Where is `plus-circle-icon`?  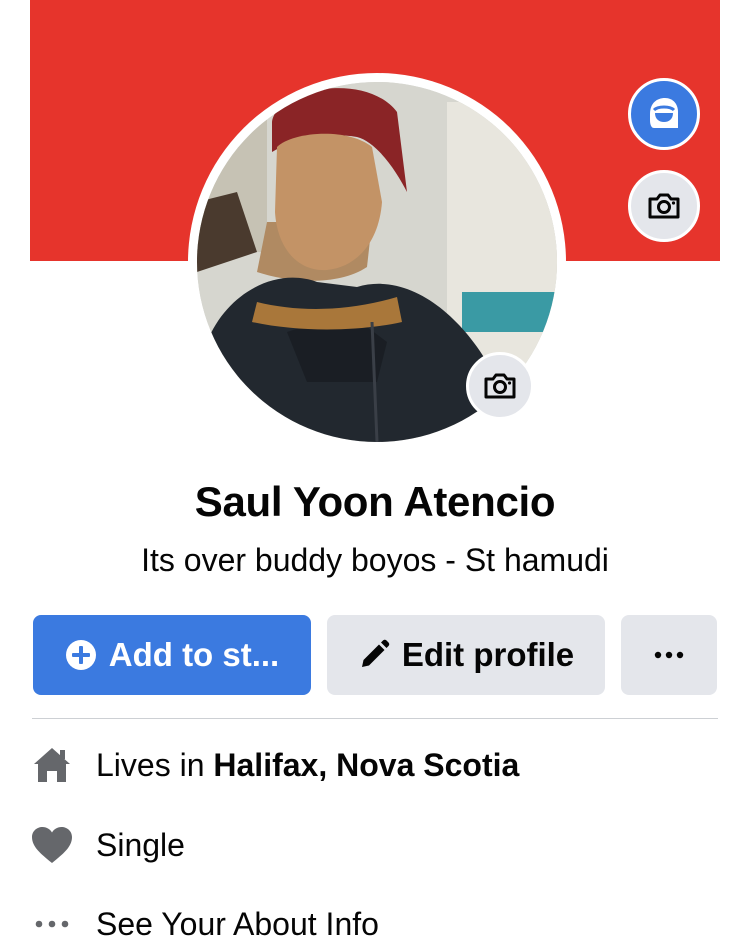
plus-circle-icon is located at coordinates (81, 655).